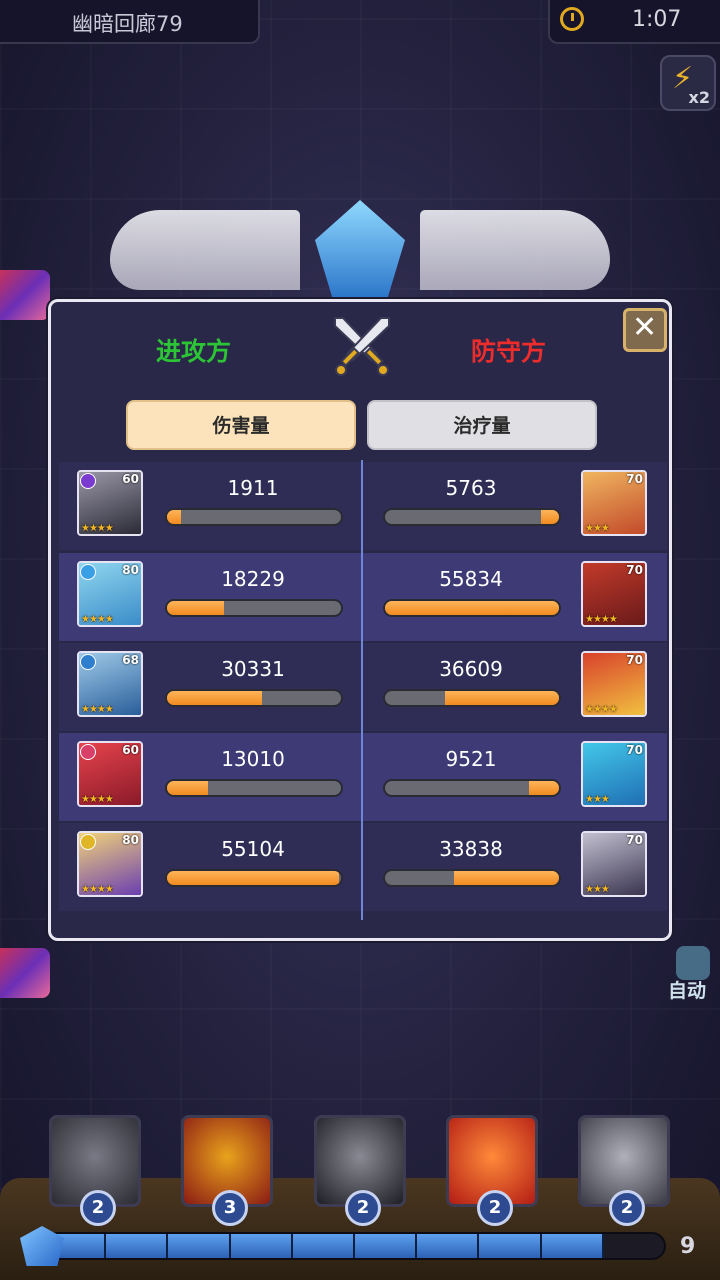 This screenshot has width=720, height=1280. Describe the element at coordinates (241, 425) in the screenshot. I see `tab-damage: 伤害量` at that location.